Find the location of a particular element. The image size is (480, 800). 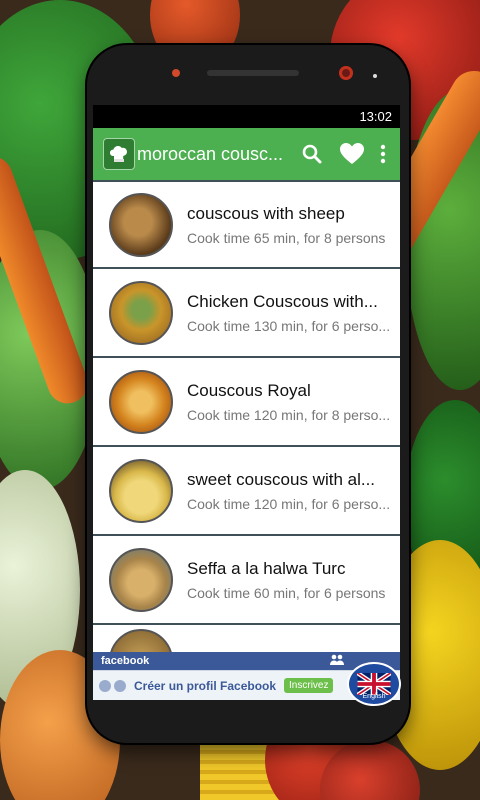

status-time: 13:02 is located at coordinates (375, 116).